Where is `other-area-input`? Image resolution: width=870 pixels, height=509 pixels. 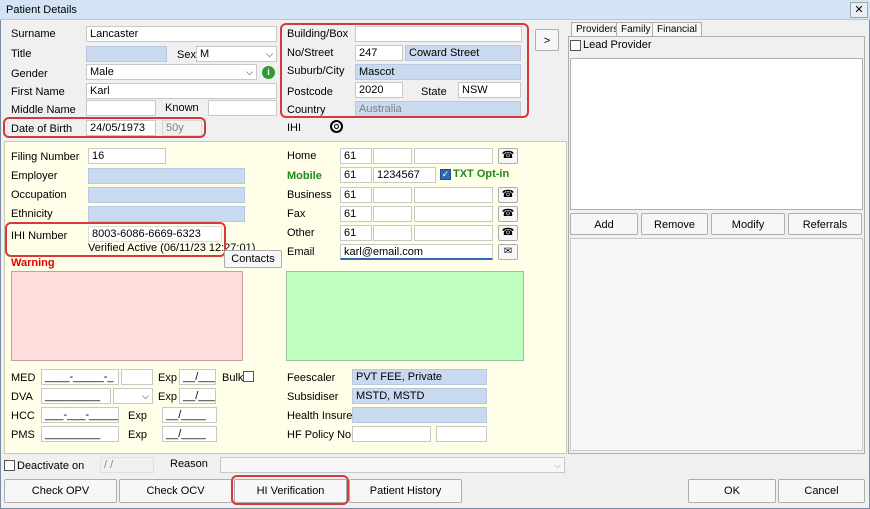
other-area-input is located at coordinates (392, 233).